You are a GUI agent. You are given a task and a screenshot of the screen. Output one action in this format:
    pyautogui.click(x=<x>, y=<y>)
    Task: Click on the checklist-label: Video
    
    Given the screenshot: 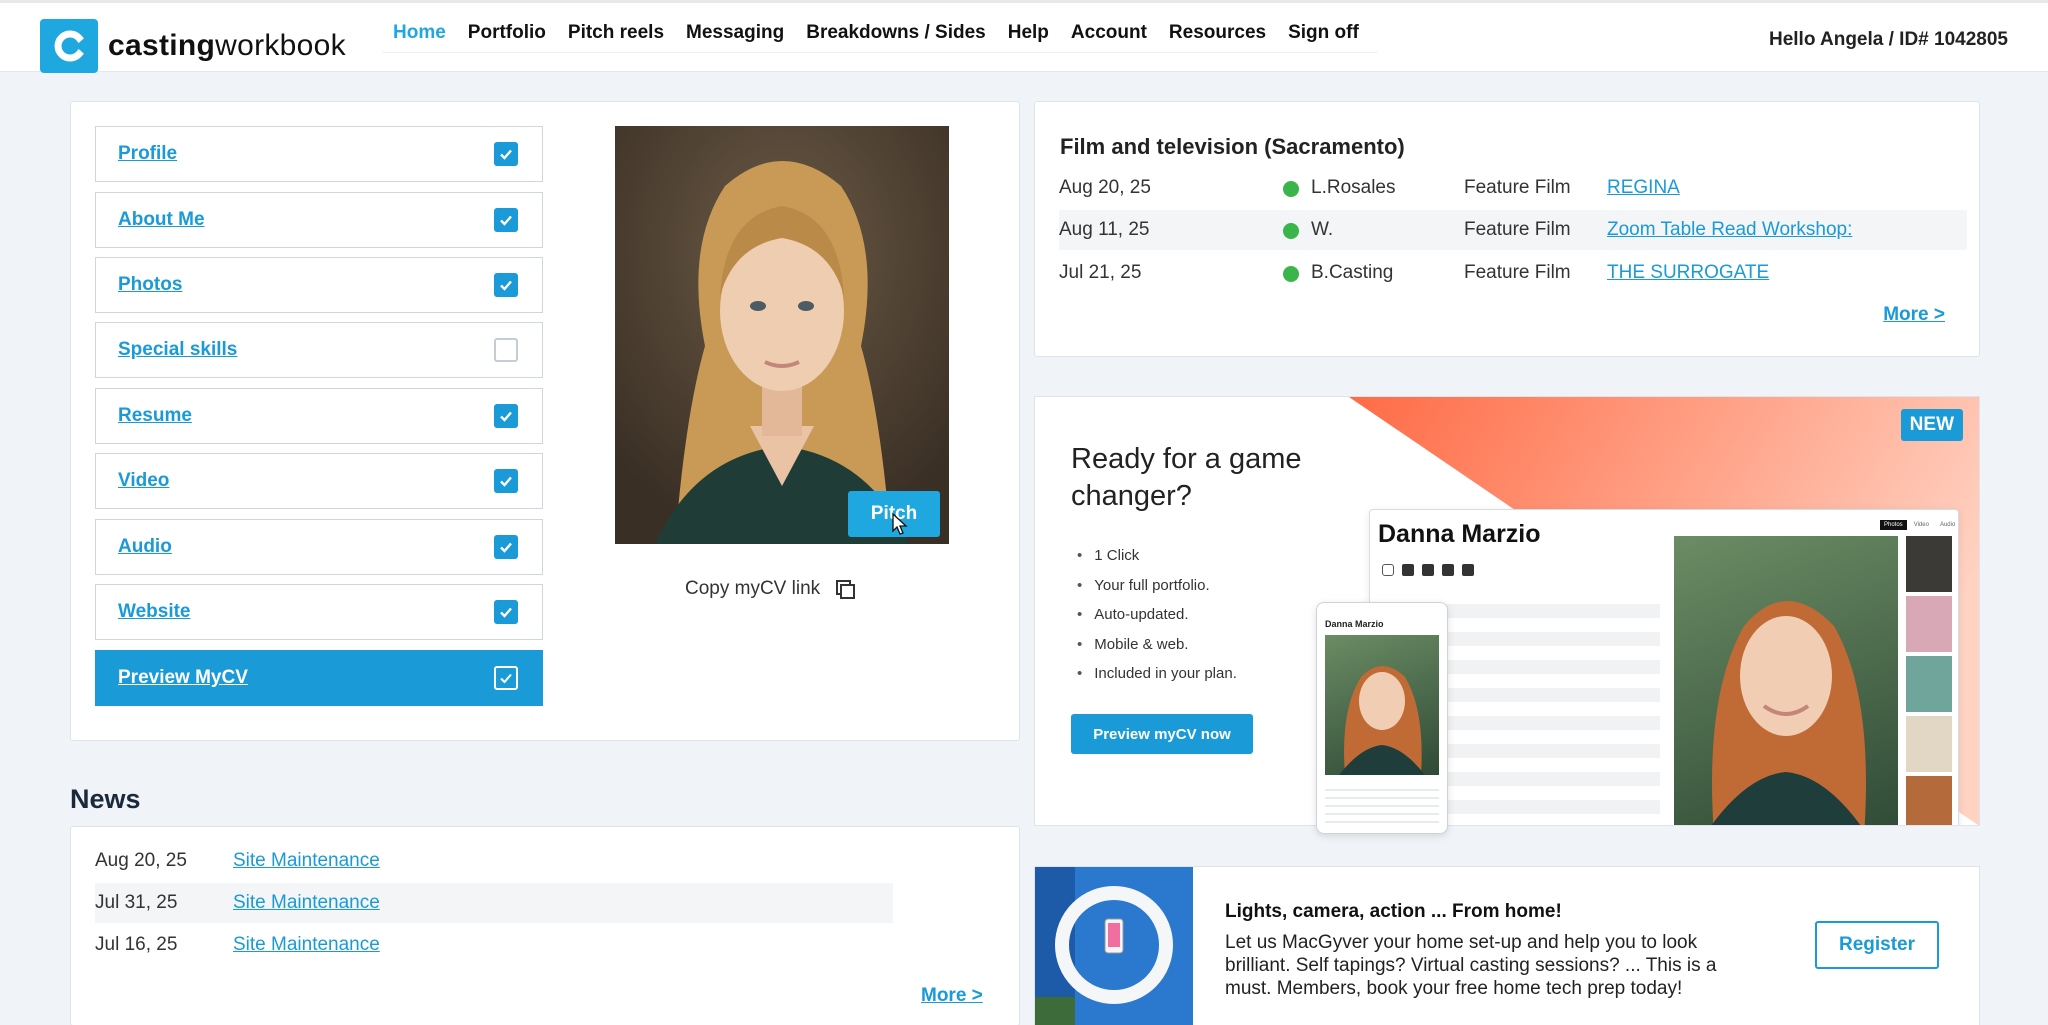 What is the action you would take?
    pyautogui.click(x=143, y=481)
    